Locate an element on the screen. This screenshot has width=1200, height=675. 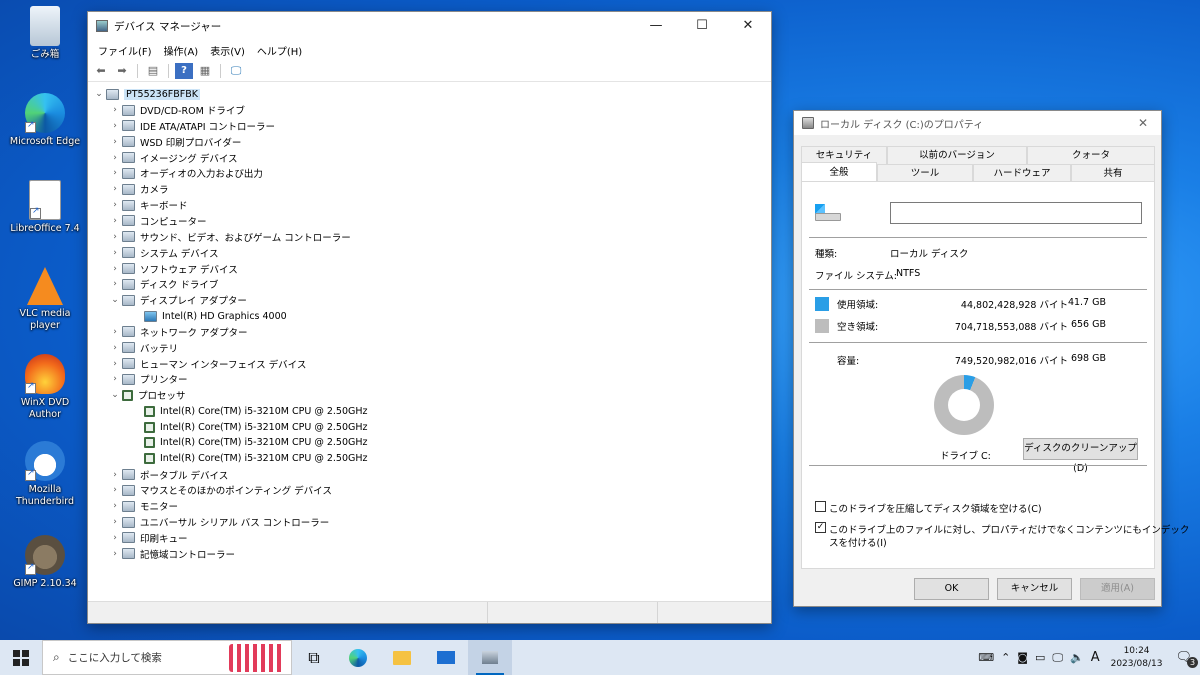
tree-root: ⌄ PT55236FBFBK is located at coordinates (146, 94).